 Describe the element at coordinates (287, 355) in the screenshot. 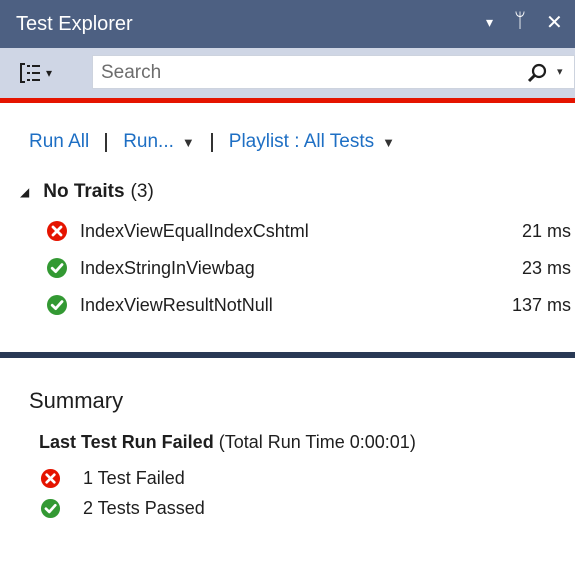

I see `panel-splitter` at that location.